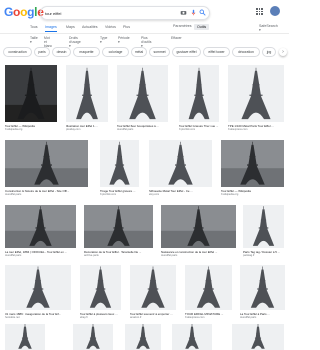 The image size is (320, 350). I want to click on logo-letter: G, so click(9, 12).